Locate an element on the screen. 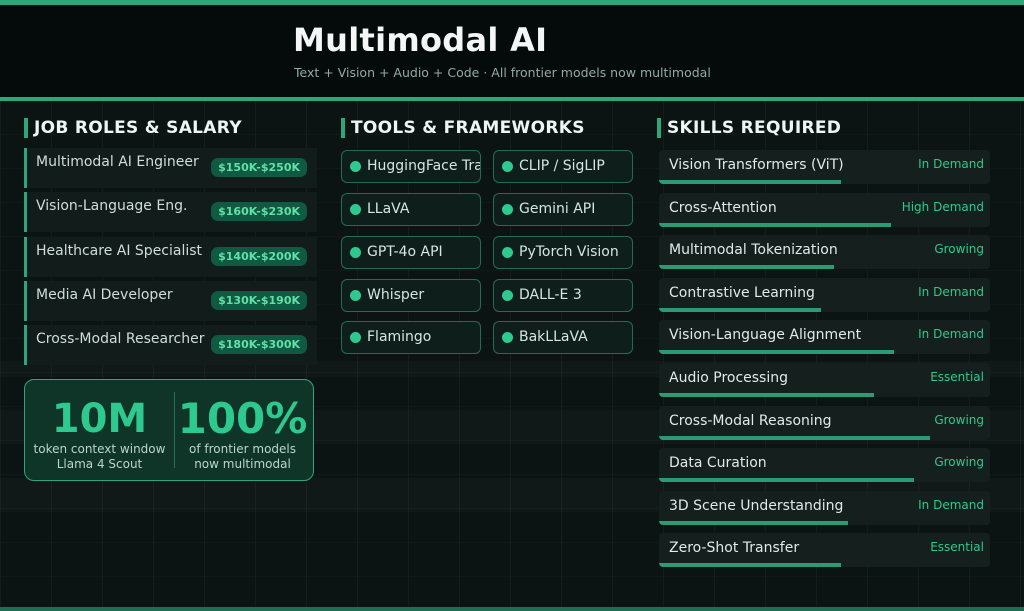  skill-row: Data Curation Growing is located at coordinates (824, 465).